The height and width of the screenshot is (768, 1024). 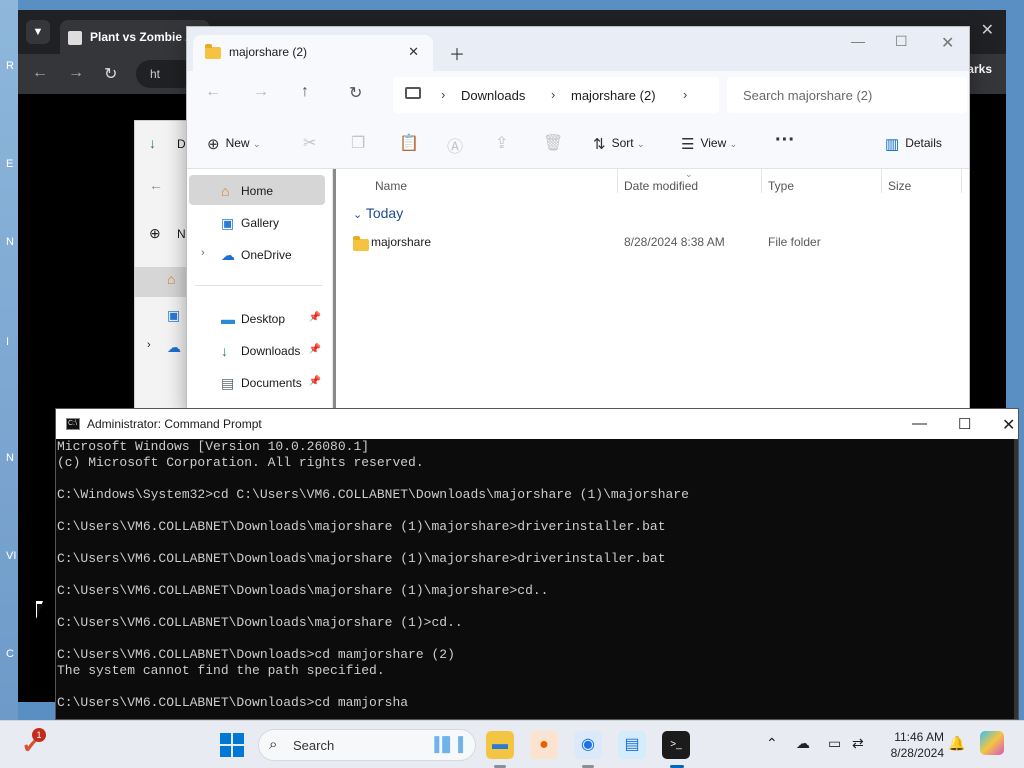 I want to click on desktop-icon-label: R, so click(x=10, y=66).